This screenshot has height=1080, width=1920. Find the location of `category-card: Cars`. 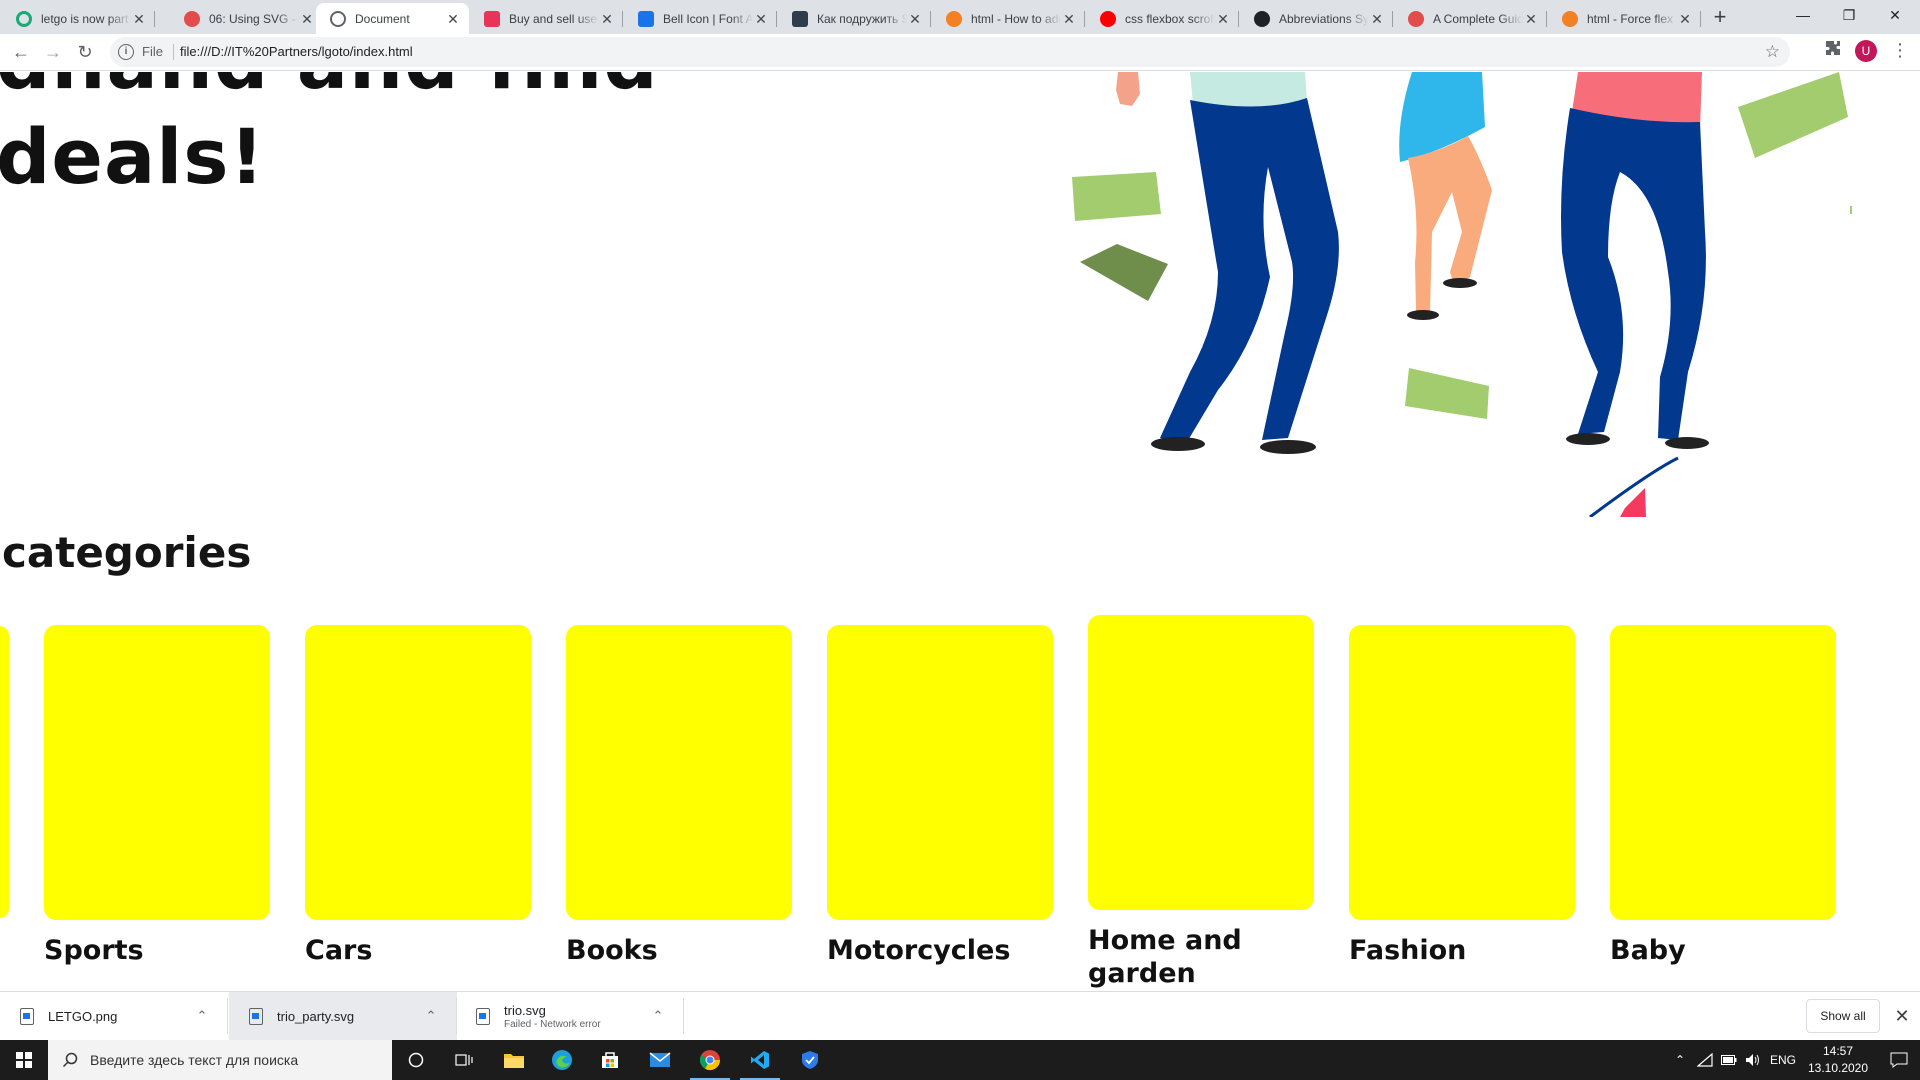

category-card: Cars is located at coordinates (418, 796).